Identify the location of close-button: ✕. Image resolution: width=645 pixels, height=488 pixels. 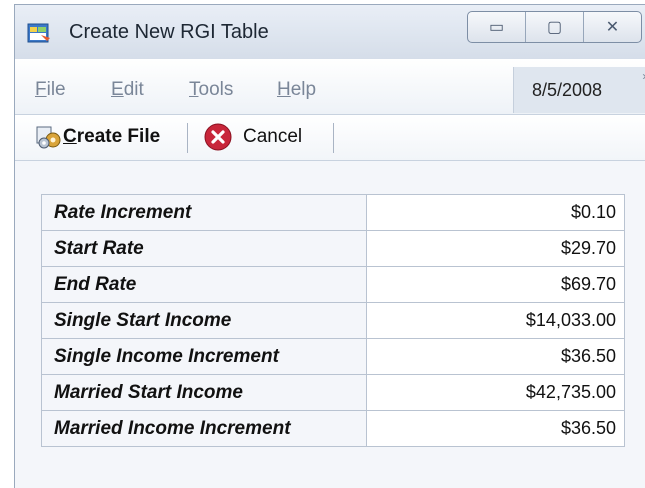
(612, 27).